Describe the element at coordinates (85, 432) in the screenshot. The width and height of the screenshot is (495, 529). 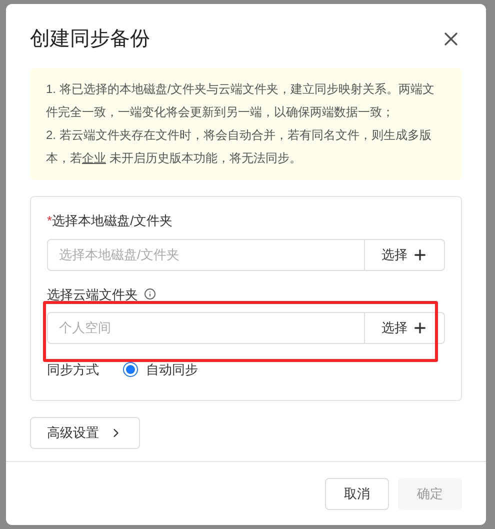
I see `advanced-settings-button: 高级设置` at that location.